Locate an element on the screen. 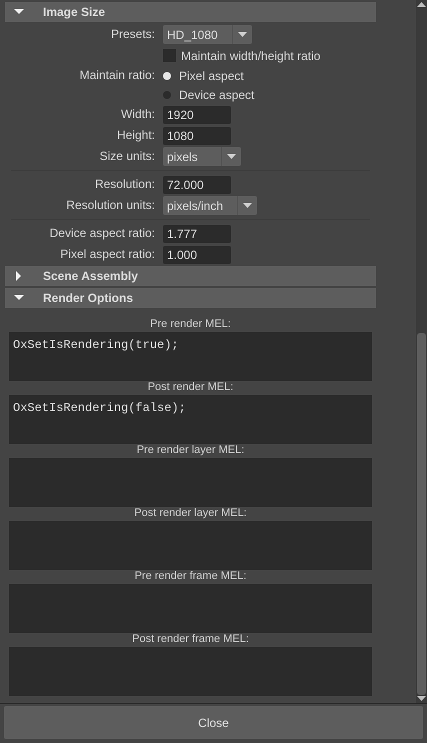  input-field: 1.777 is located at coordinates (197, 233).